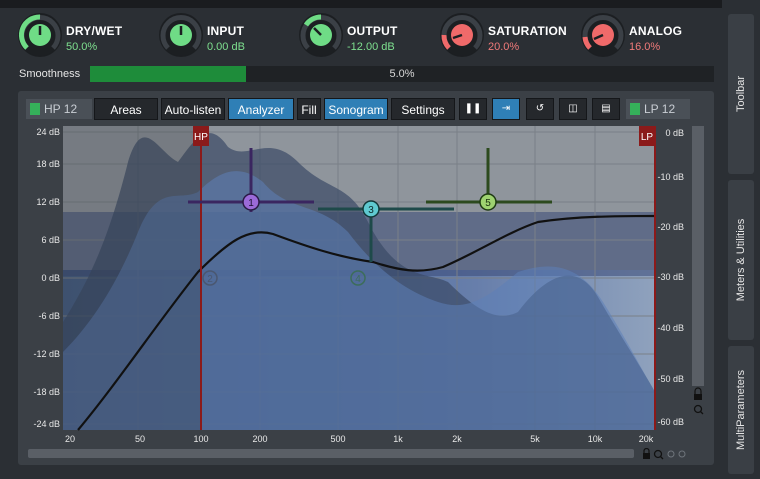 The image size is (760, 479). I want to click on paste-icon: ▤, so click(606, 109).